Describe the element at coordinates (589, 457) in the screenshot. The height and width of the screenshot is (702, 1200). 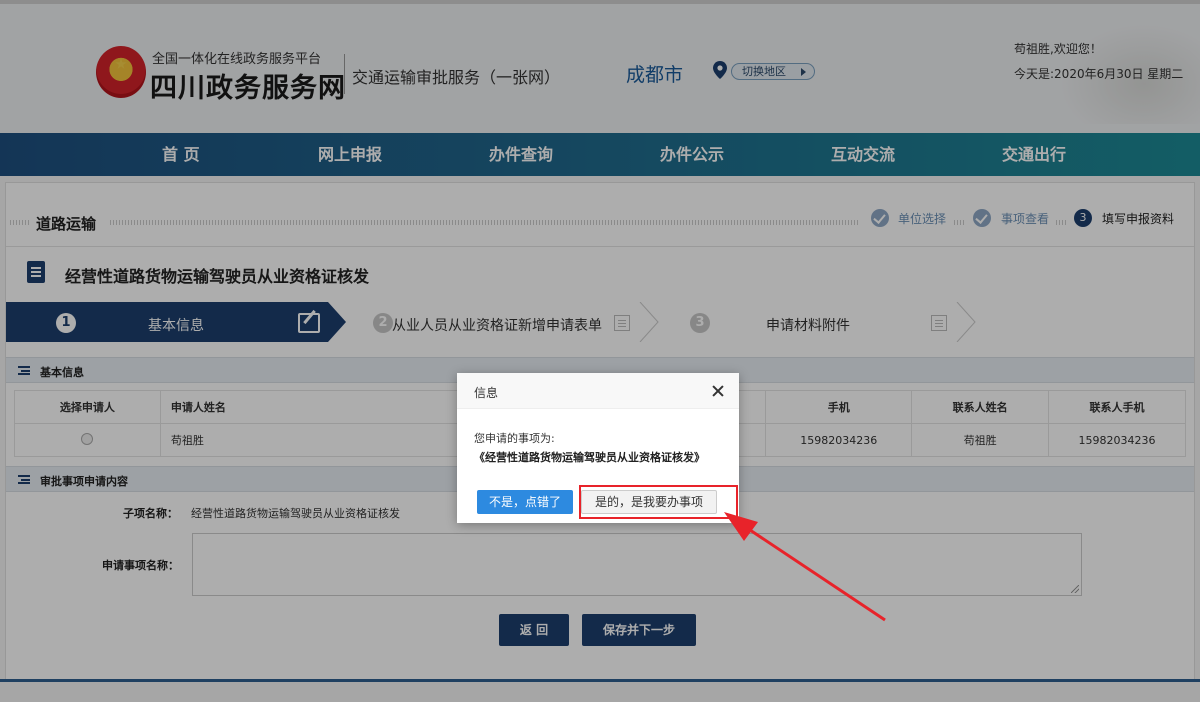
I see `dialog-item-name: 《经营性道路货物运输驾驶员从业资格证核发》` at that location.